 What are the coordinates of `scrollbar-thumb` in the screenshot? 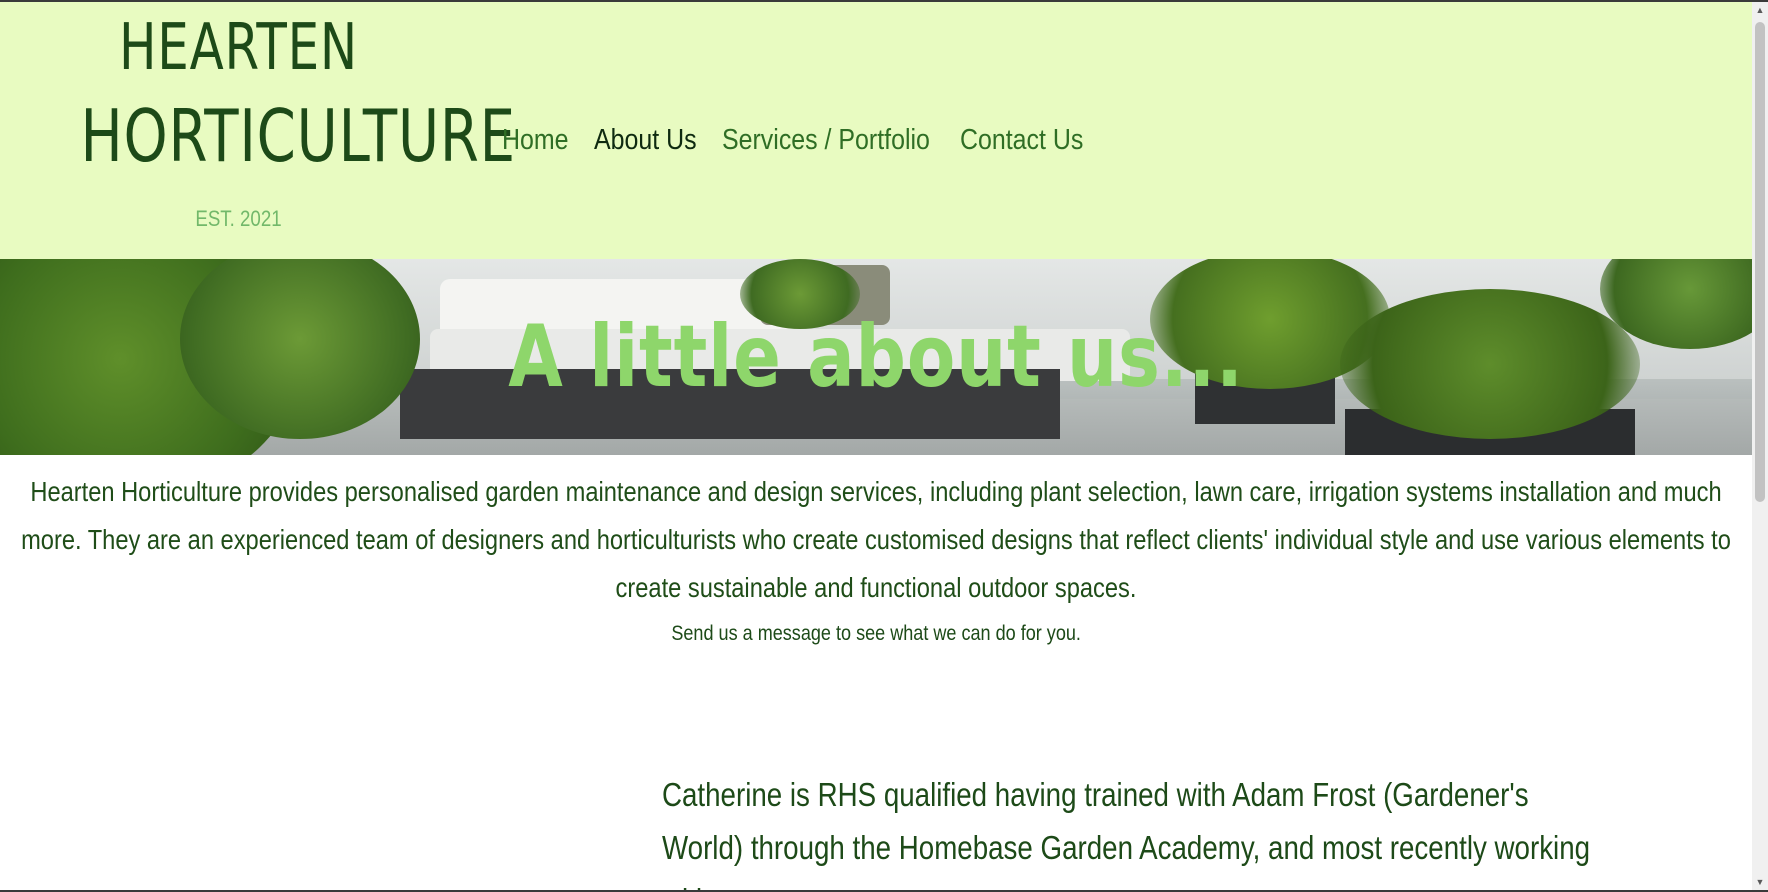 It's located at (1760, 262).